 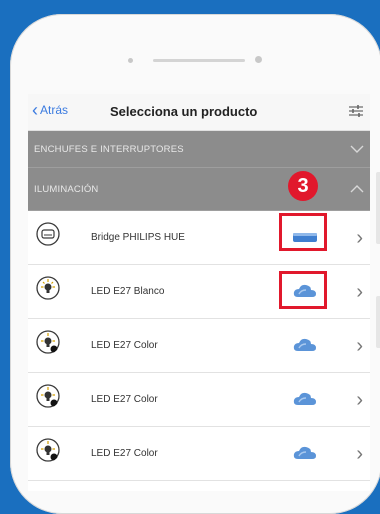 I want to click on navigation-bar: ‹ Atrás Selecciona un producto, so click(x=199, y=112).